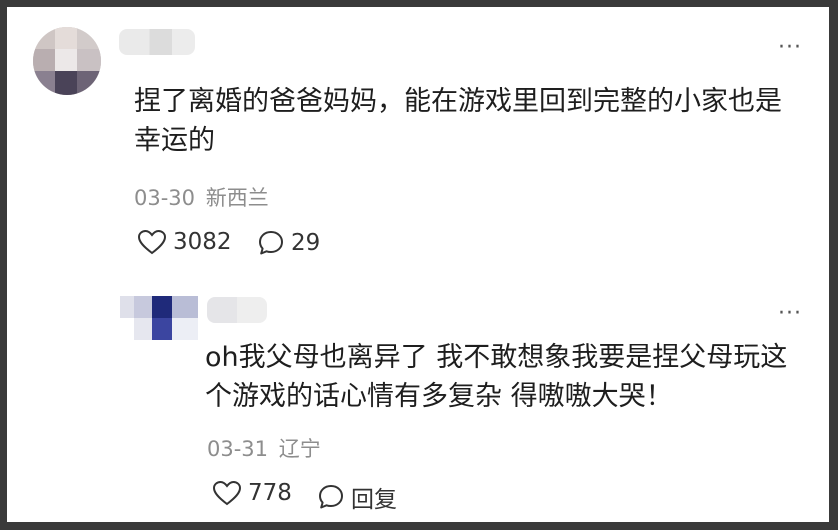 The height and width of the screenshot is (530, 838). What do you see at coordinates (202, 242) in the screenshot?
I see `like-count: 3082` at bounding box center [202, 242].